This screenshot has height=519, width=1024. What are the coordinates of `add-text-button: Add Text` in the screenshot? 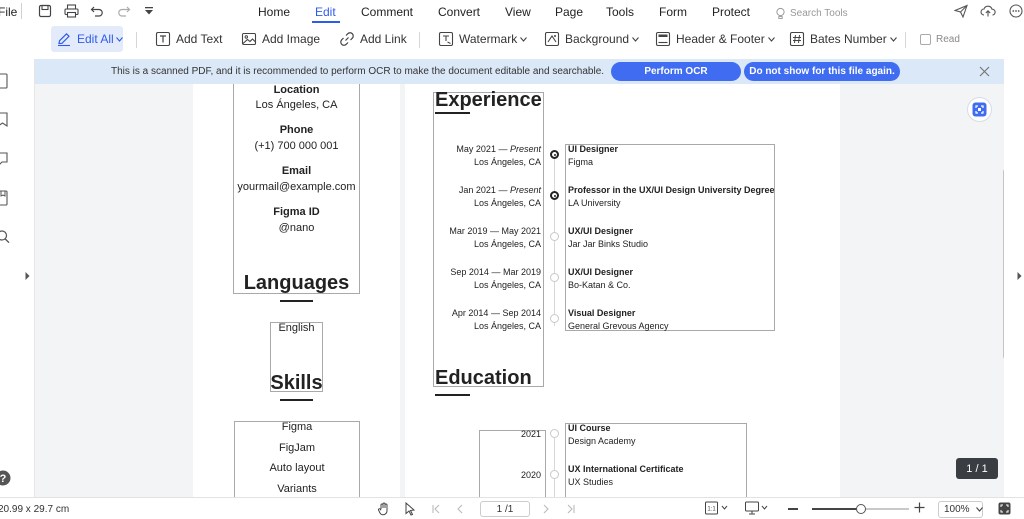 It's located at (188, 39).